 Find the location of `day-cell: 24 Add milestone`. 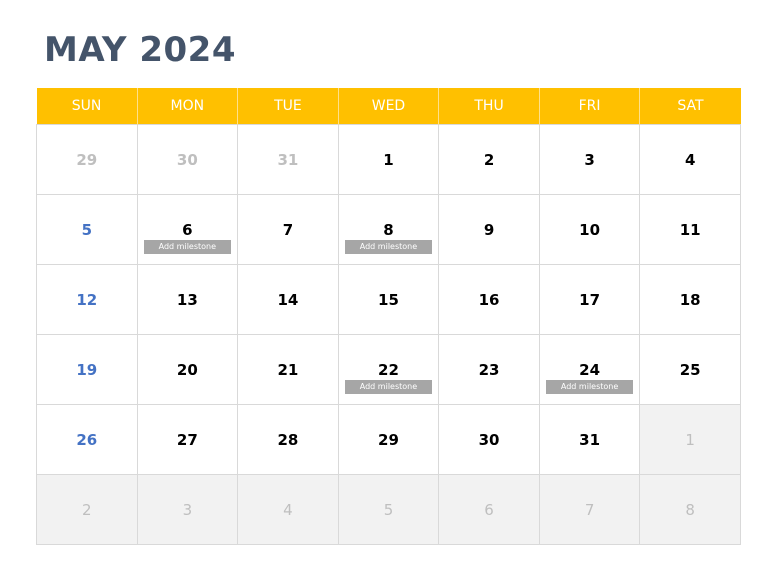

day-cell: 24 Add milestone is located at coordinates (589, 369).